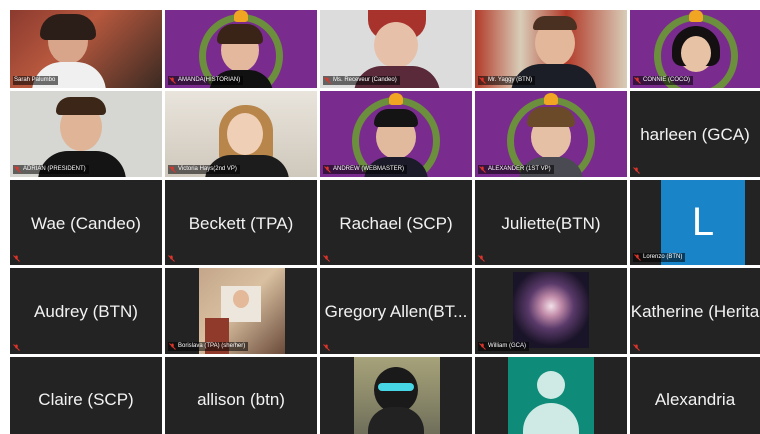  I want to click on participant-name-label: AMANDA(HISTORIAN), so click(206, 80).